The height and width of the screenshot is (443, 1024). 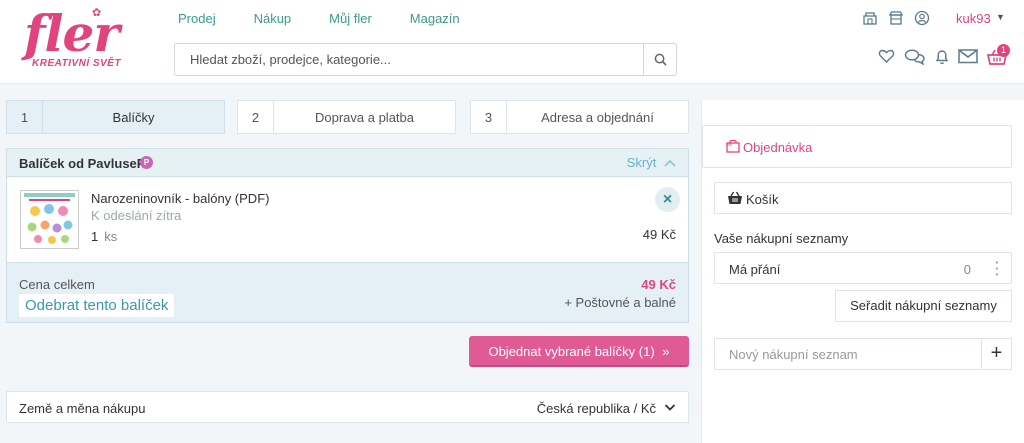 I want to click on sort-lists-button: Seřadit nákupní seznamy, so click(x=923, y=306).